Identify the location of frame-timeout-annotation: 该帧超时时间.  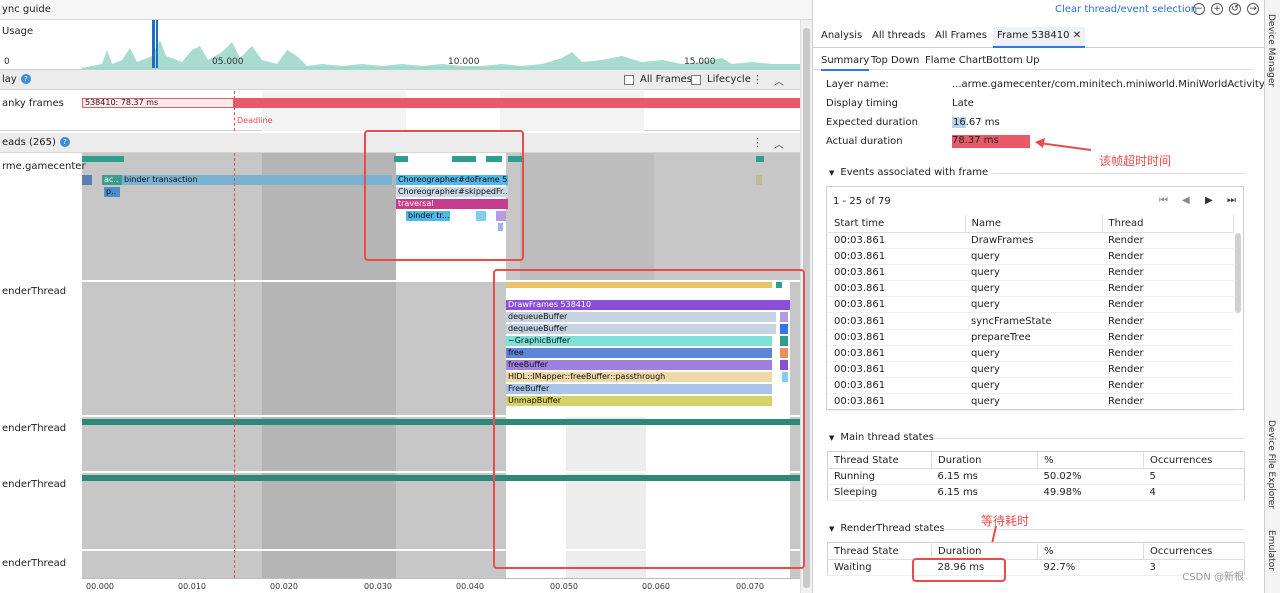
(1135, 161).